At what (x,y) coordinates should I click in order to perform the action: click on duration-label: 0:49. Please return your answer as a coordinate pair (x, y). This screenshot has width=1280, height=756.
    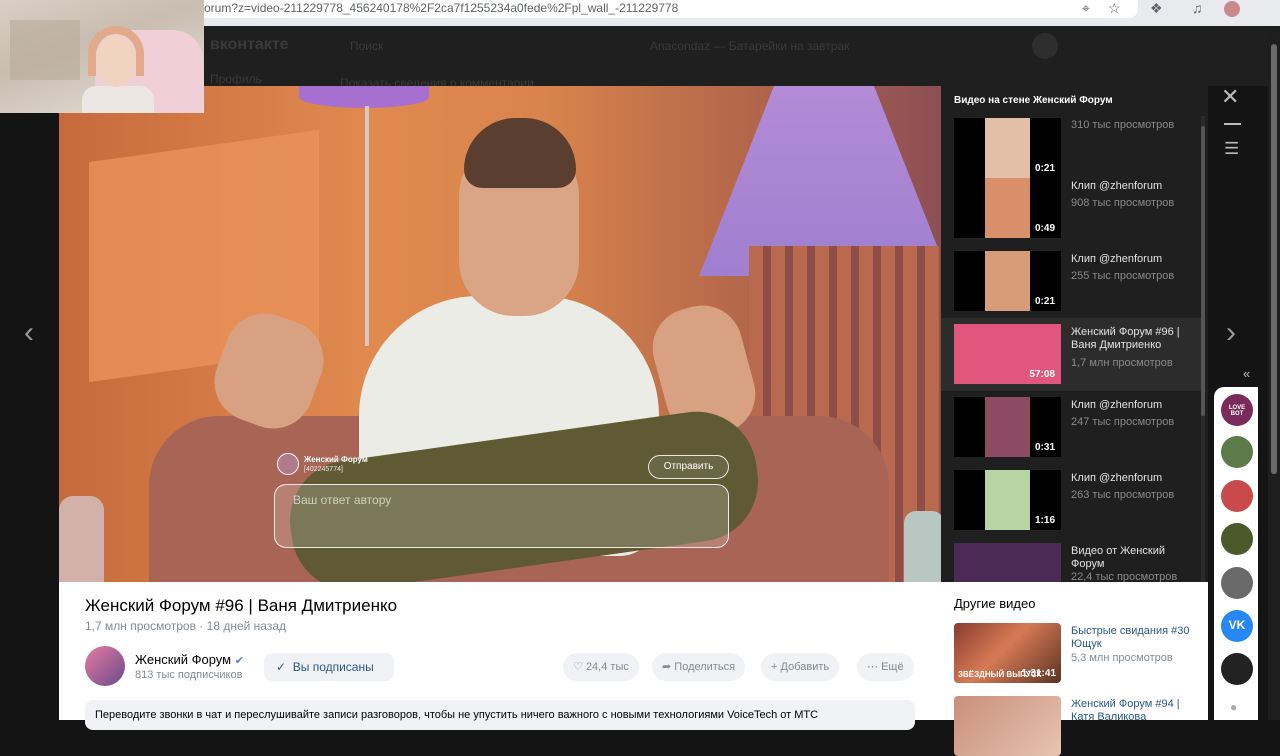
    Looking at the image, I should click on (1044, 228).